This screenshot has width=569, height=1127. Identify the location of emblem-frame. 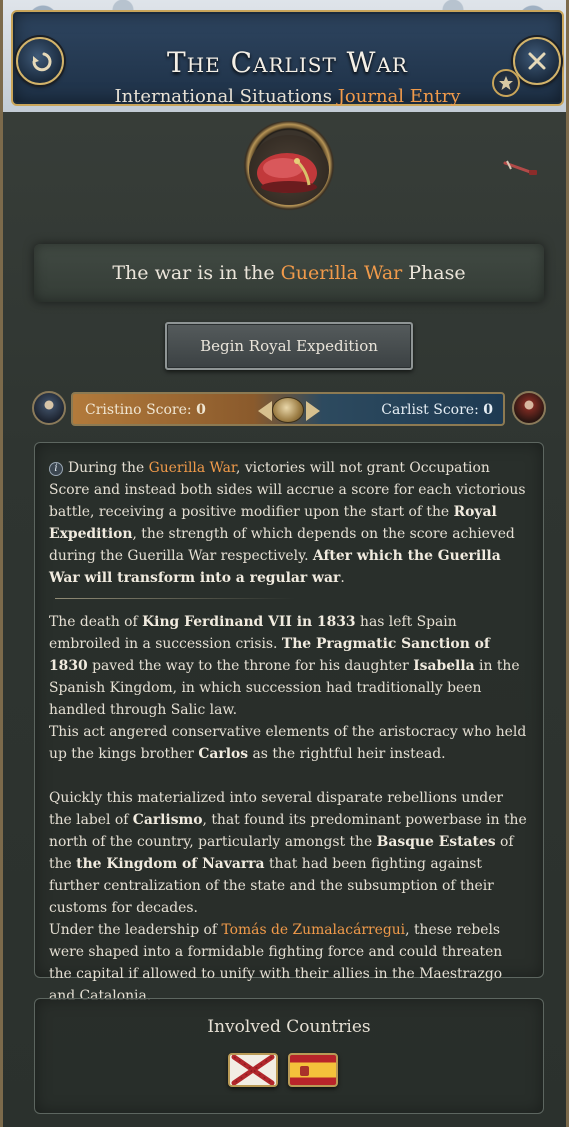
(289, 170).